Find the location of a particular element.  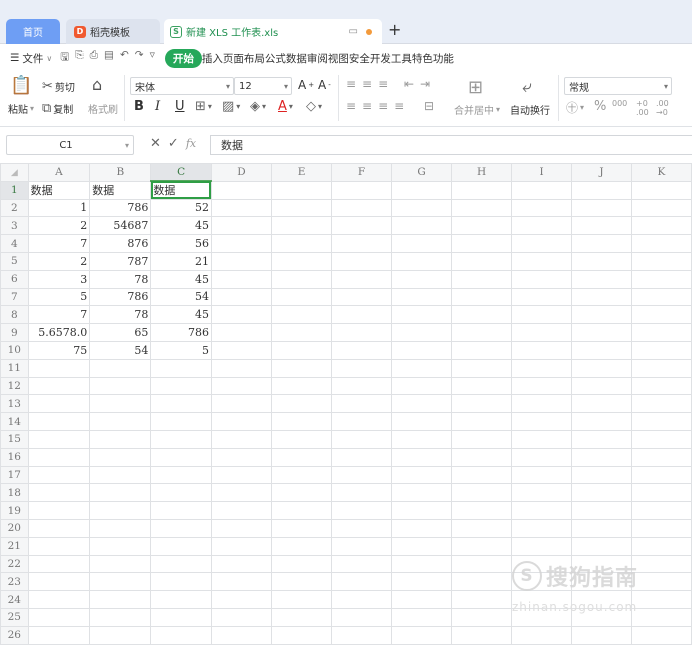

insert-function-icon: fx is located at coordinates (191, 143).